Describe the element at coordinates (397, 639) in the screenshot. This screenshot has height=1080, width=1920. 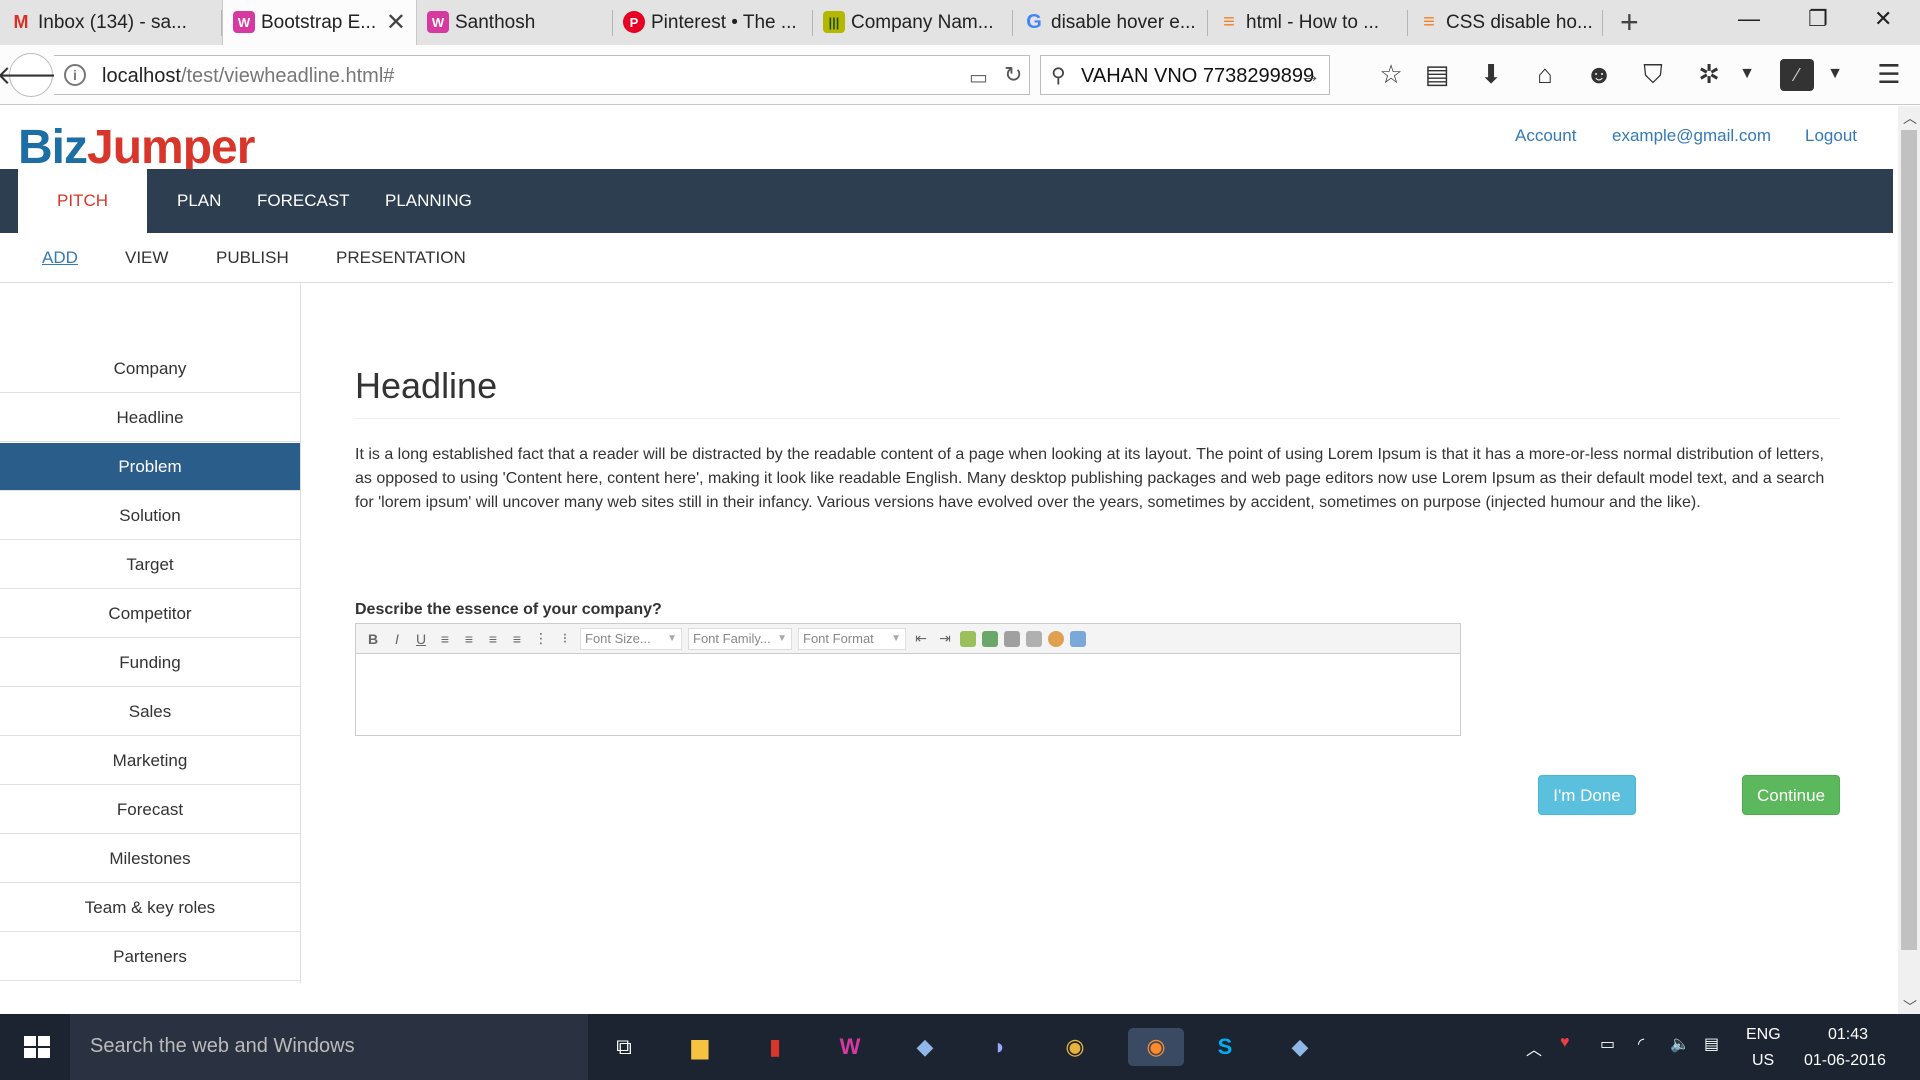
I see `italic-icon: I` at that location.